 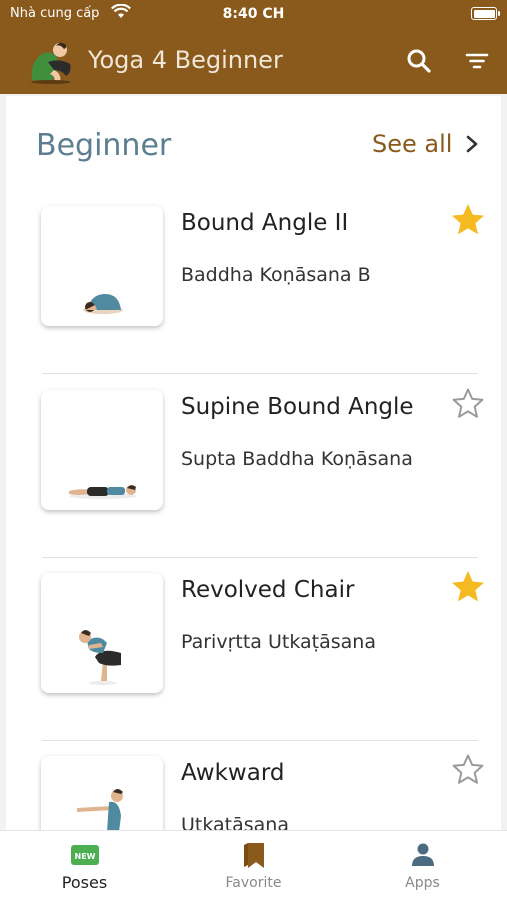 What do you see at coordinates (254, 855) in the screenshot?
I see `bookmark-icon` at bounding box center [254, 855].